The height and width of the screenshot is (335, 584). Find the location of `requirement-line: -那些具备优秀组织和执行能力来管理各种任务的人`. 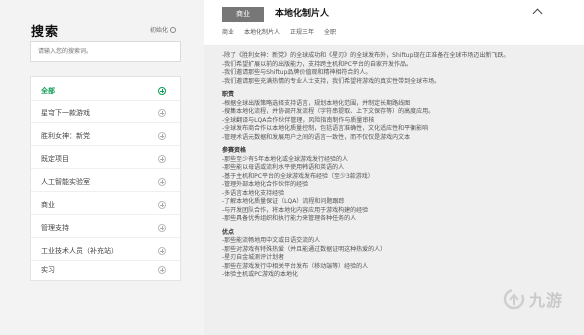

requirement-line: -那些具备优秀组织和执行能力来管理各种任务的人 is located at coordinates (289, 218).